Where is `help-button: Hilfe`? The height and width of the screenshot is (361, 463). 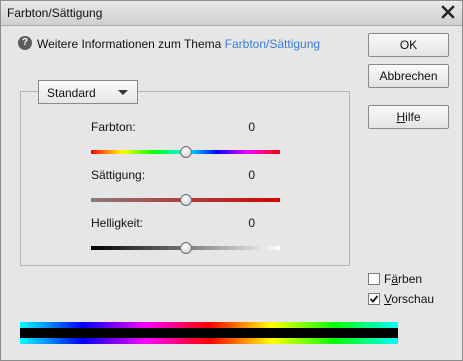
help-button: Hilfe is located at coordinates (408, 117).